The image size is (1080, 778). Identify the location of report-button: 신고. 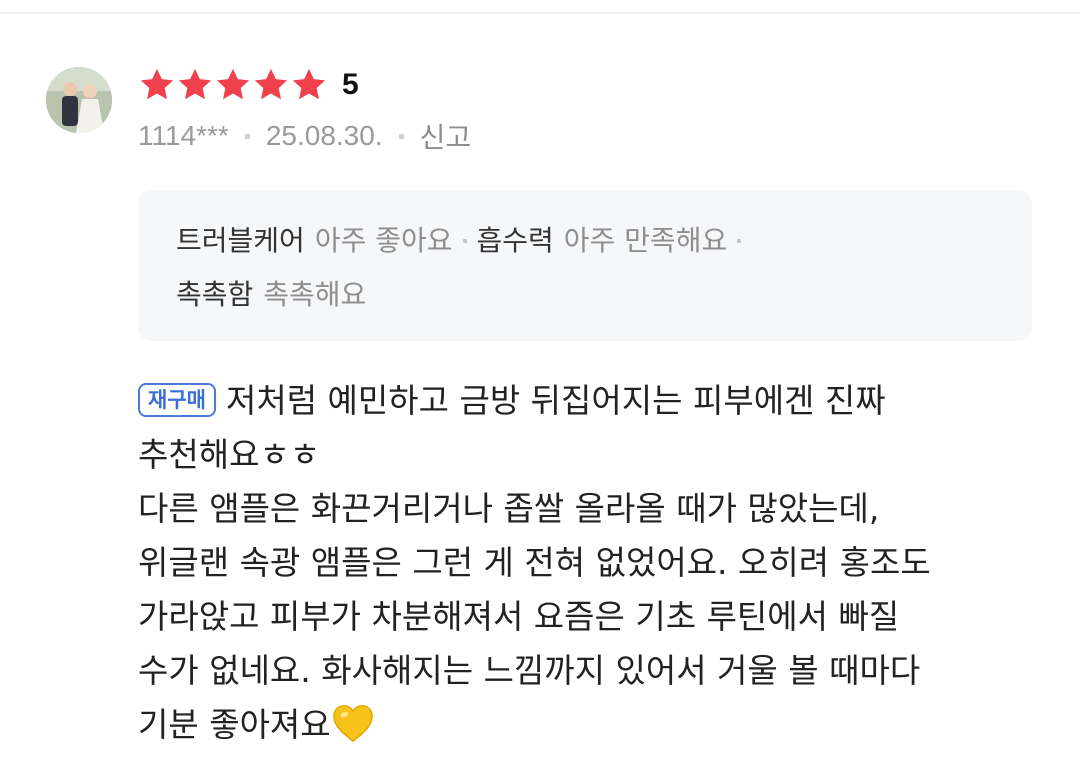
(446, 136).